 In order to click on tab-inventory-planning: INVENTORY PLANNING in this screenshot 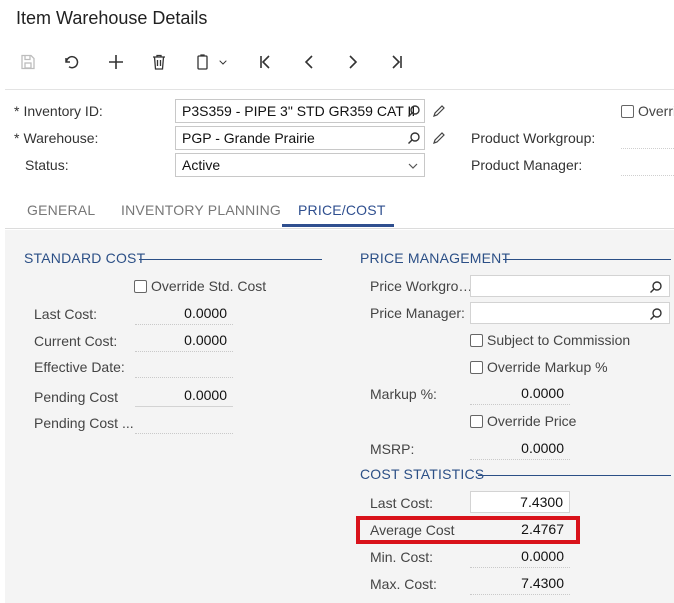, I will do `click(201, 210)`.